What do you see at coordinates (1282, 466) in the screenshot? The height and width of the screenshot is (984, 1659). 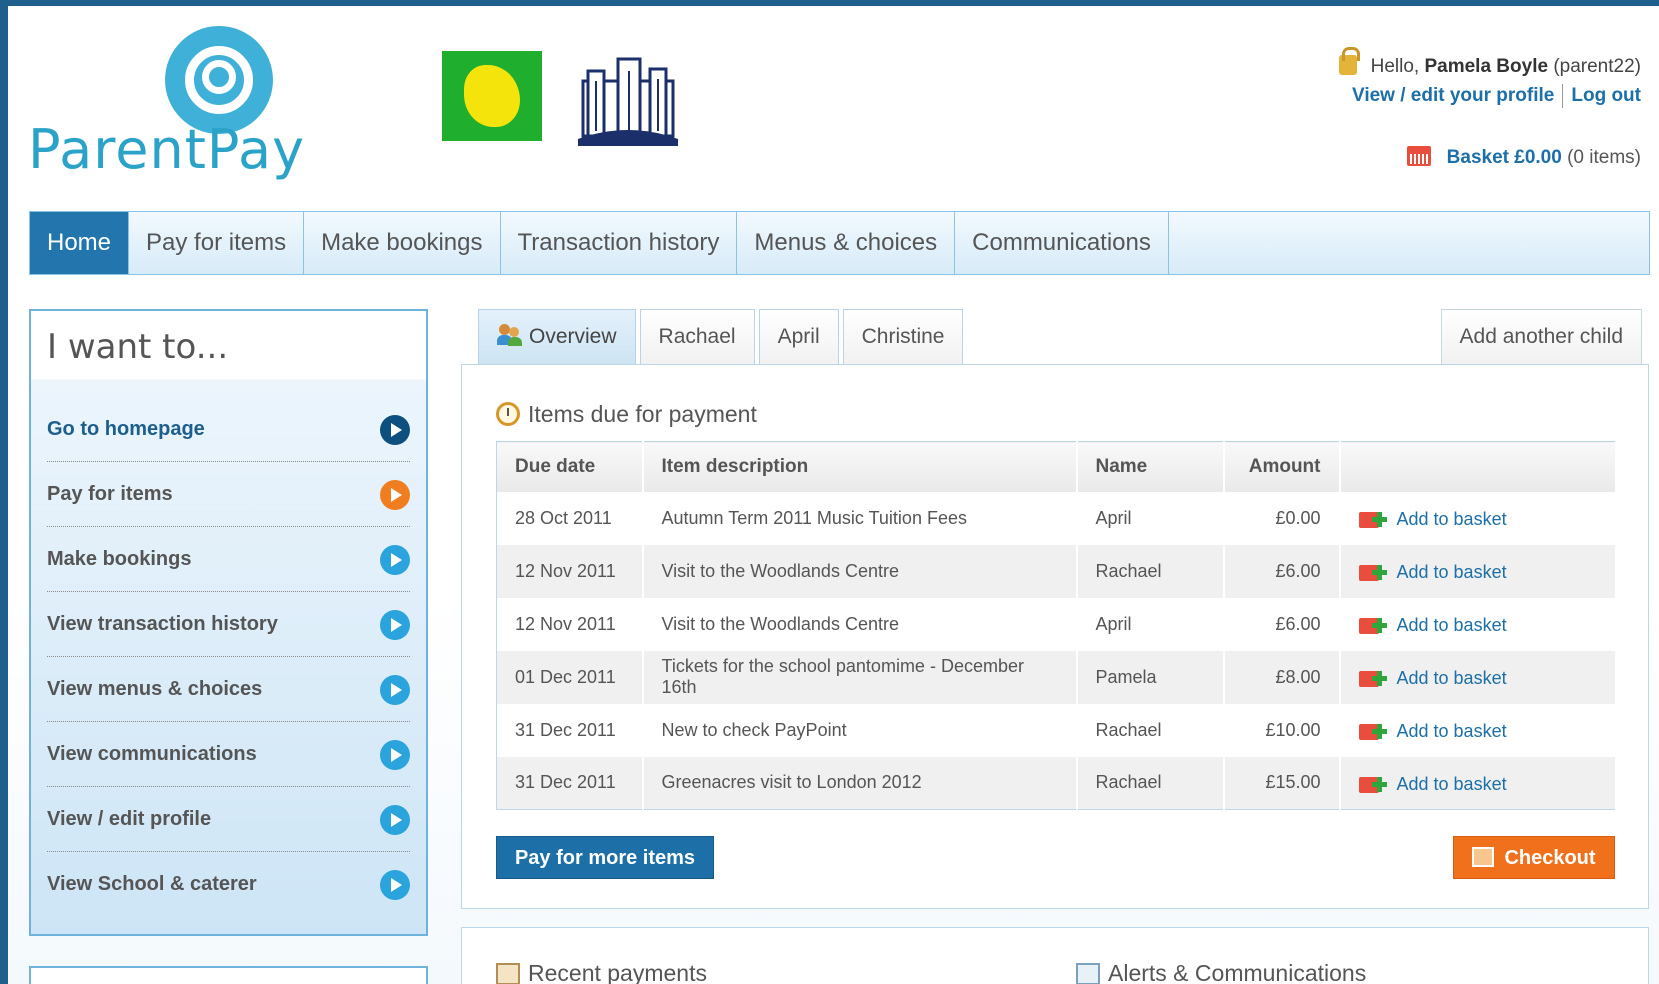 I see `column-header: Amount` at bounding box center [1282, 466].